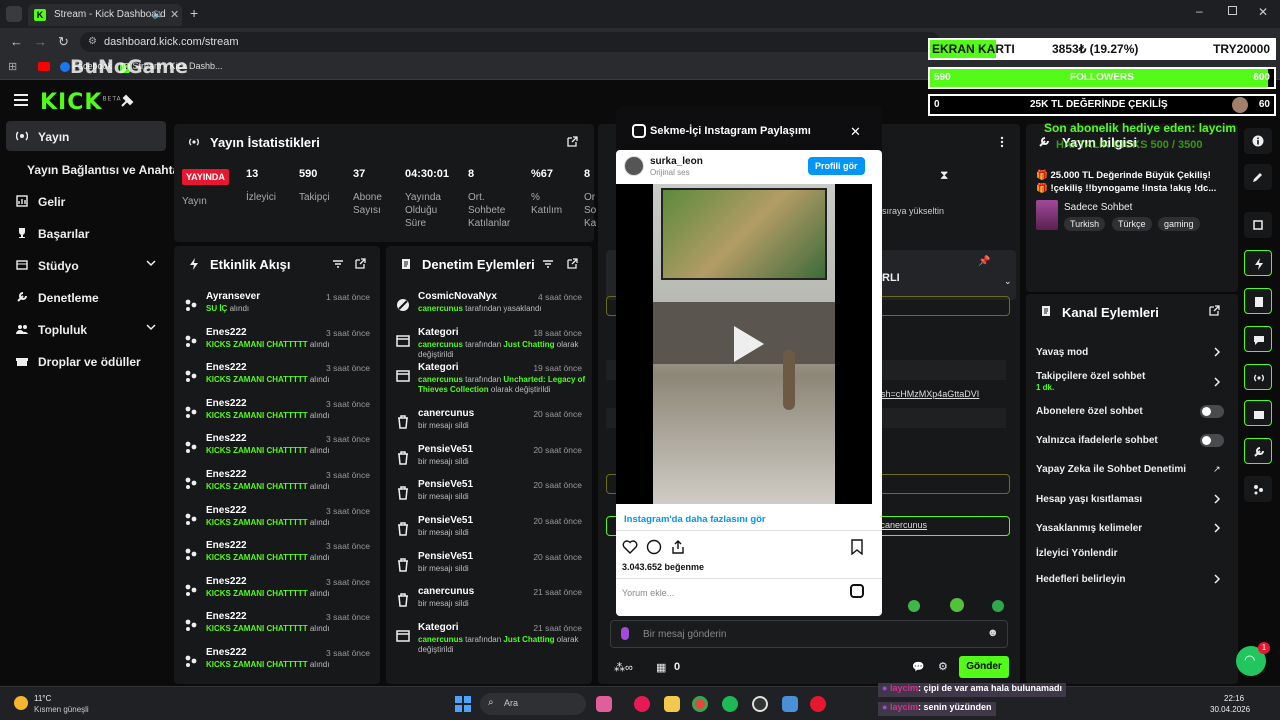 This screenshot has width=1280, height=720. What do you see at coordinates (1090, 376) in the screenshot?
I see `action-followers-only: Takipçilere özel sohbet` at bounding box center [1090, 376].